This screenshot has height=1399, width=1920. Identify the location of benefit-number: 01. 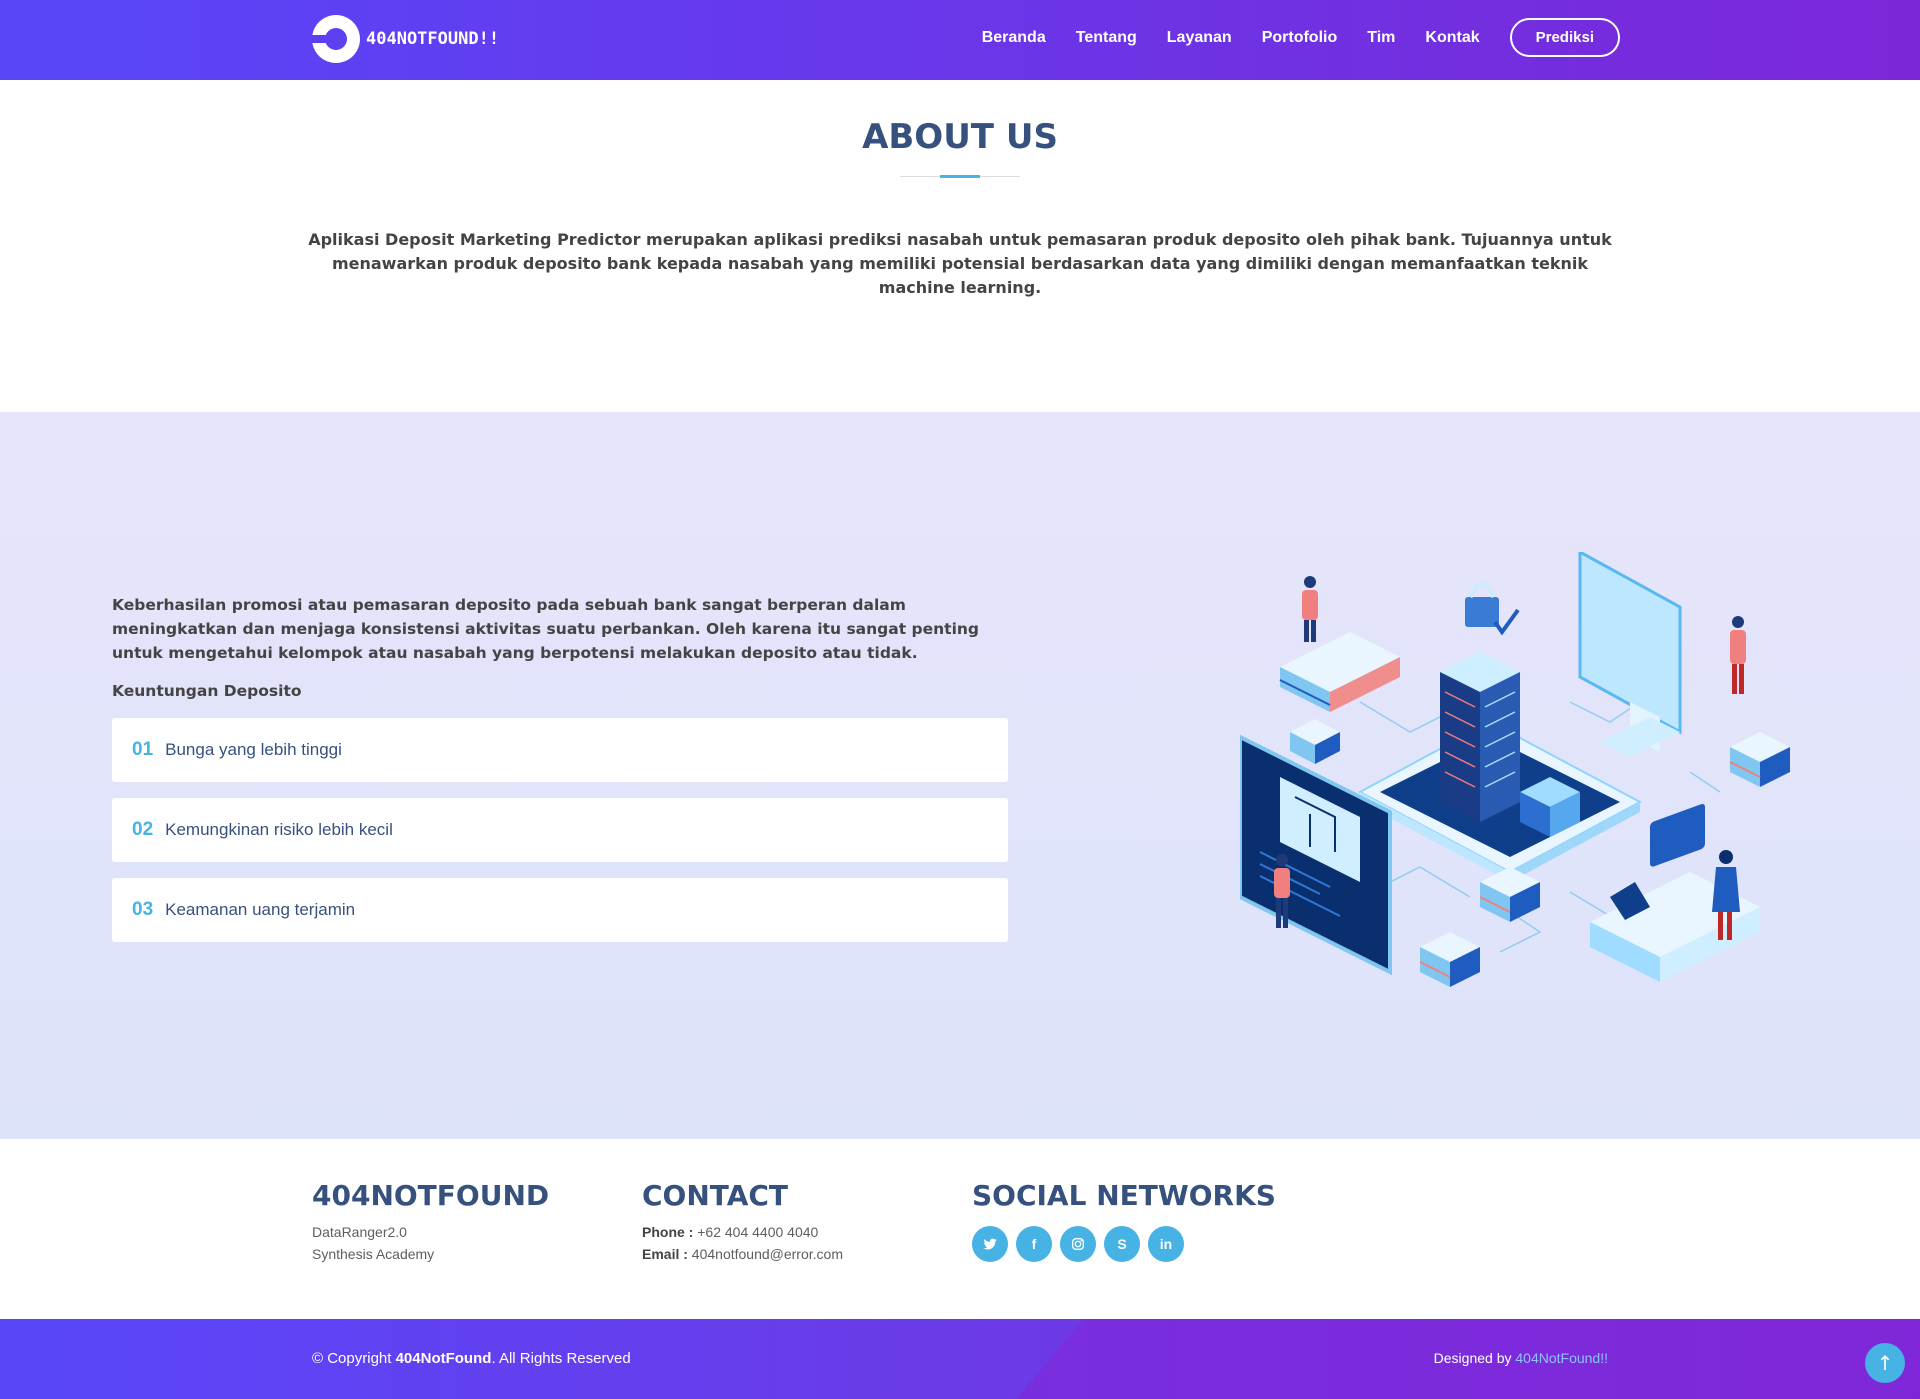
(143, 749).